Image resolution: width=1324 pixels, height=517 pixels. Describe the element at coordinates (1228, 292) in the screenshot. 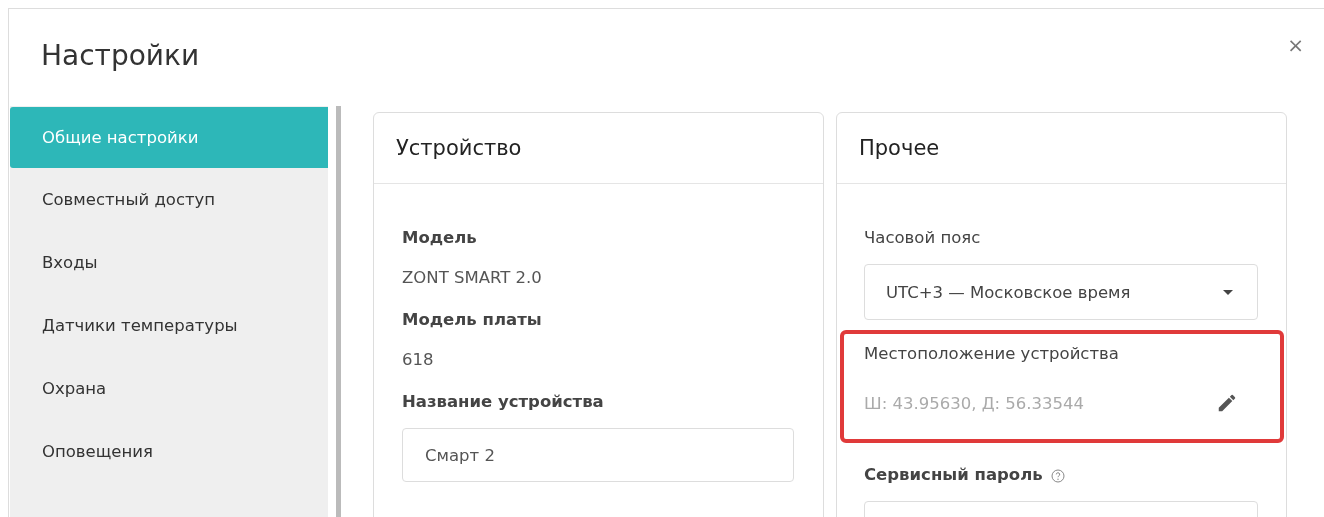

I see `caret-icon` at that location.